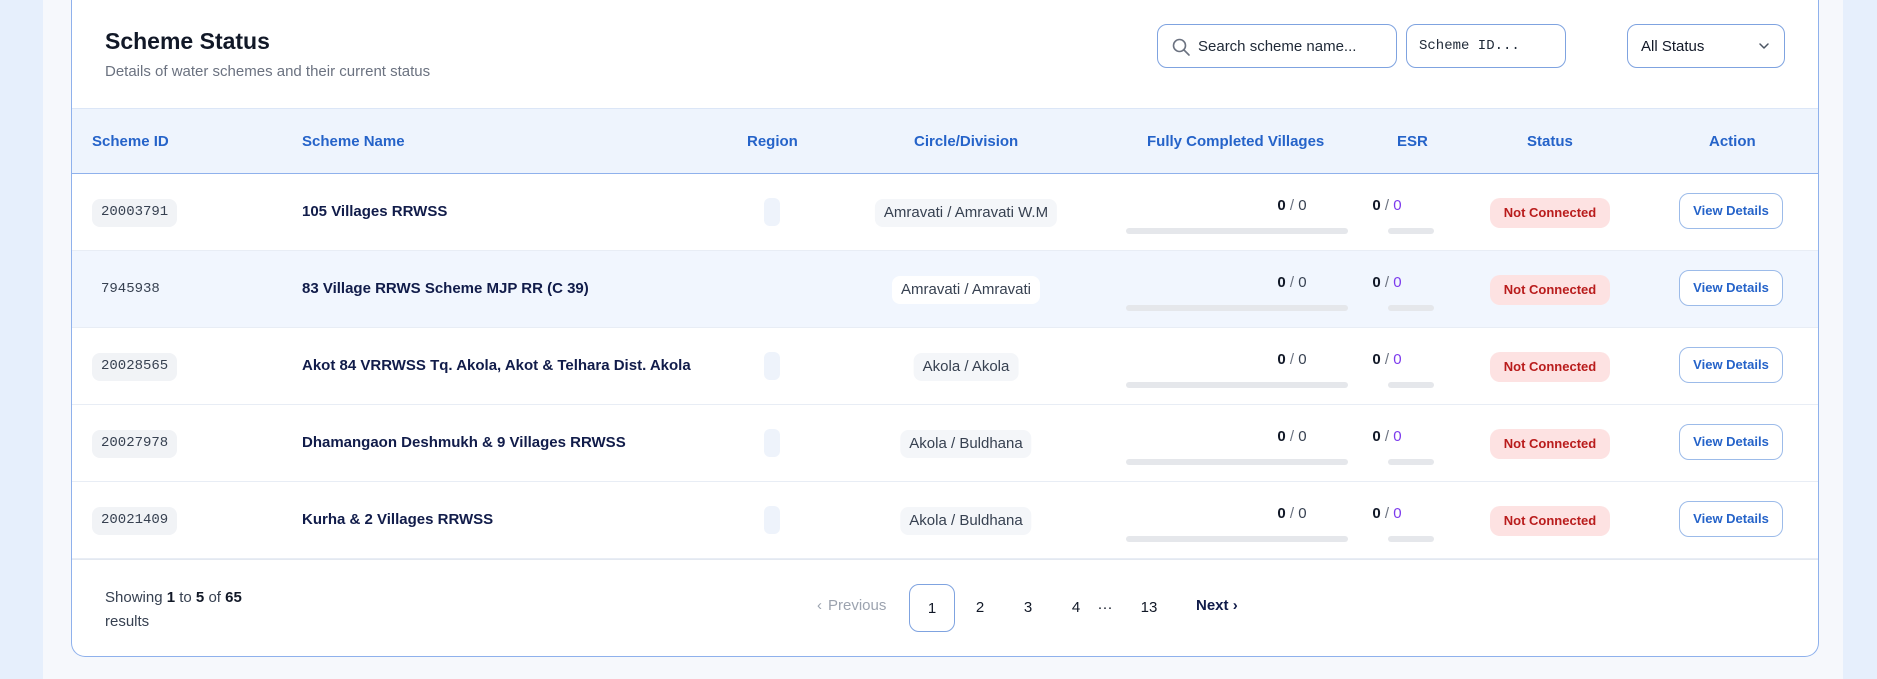 The image size is (1877, 679). Describe the element at coordinates (1105, 607) in the screenshot. I see `pagination-ellipsis: ···` at that location.